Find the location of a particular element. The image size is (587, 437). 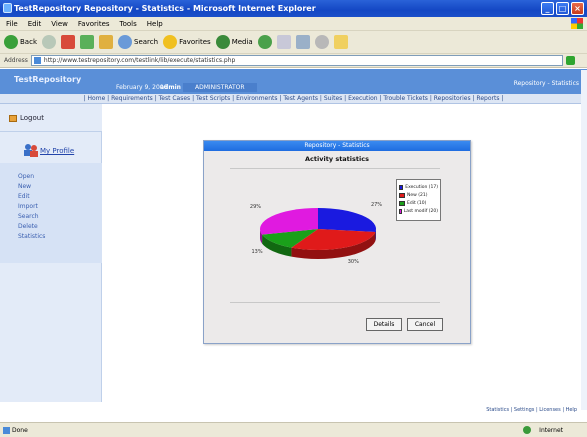

mail-icon is located at coordinates (283, 42).